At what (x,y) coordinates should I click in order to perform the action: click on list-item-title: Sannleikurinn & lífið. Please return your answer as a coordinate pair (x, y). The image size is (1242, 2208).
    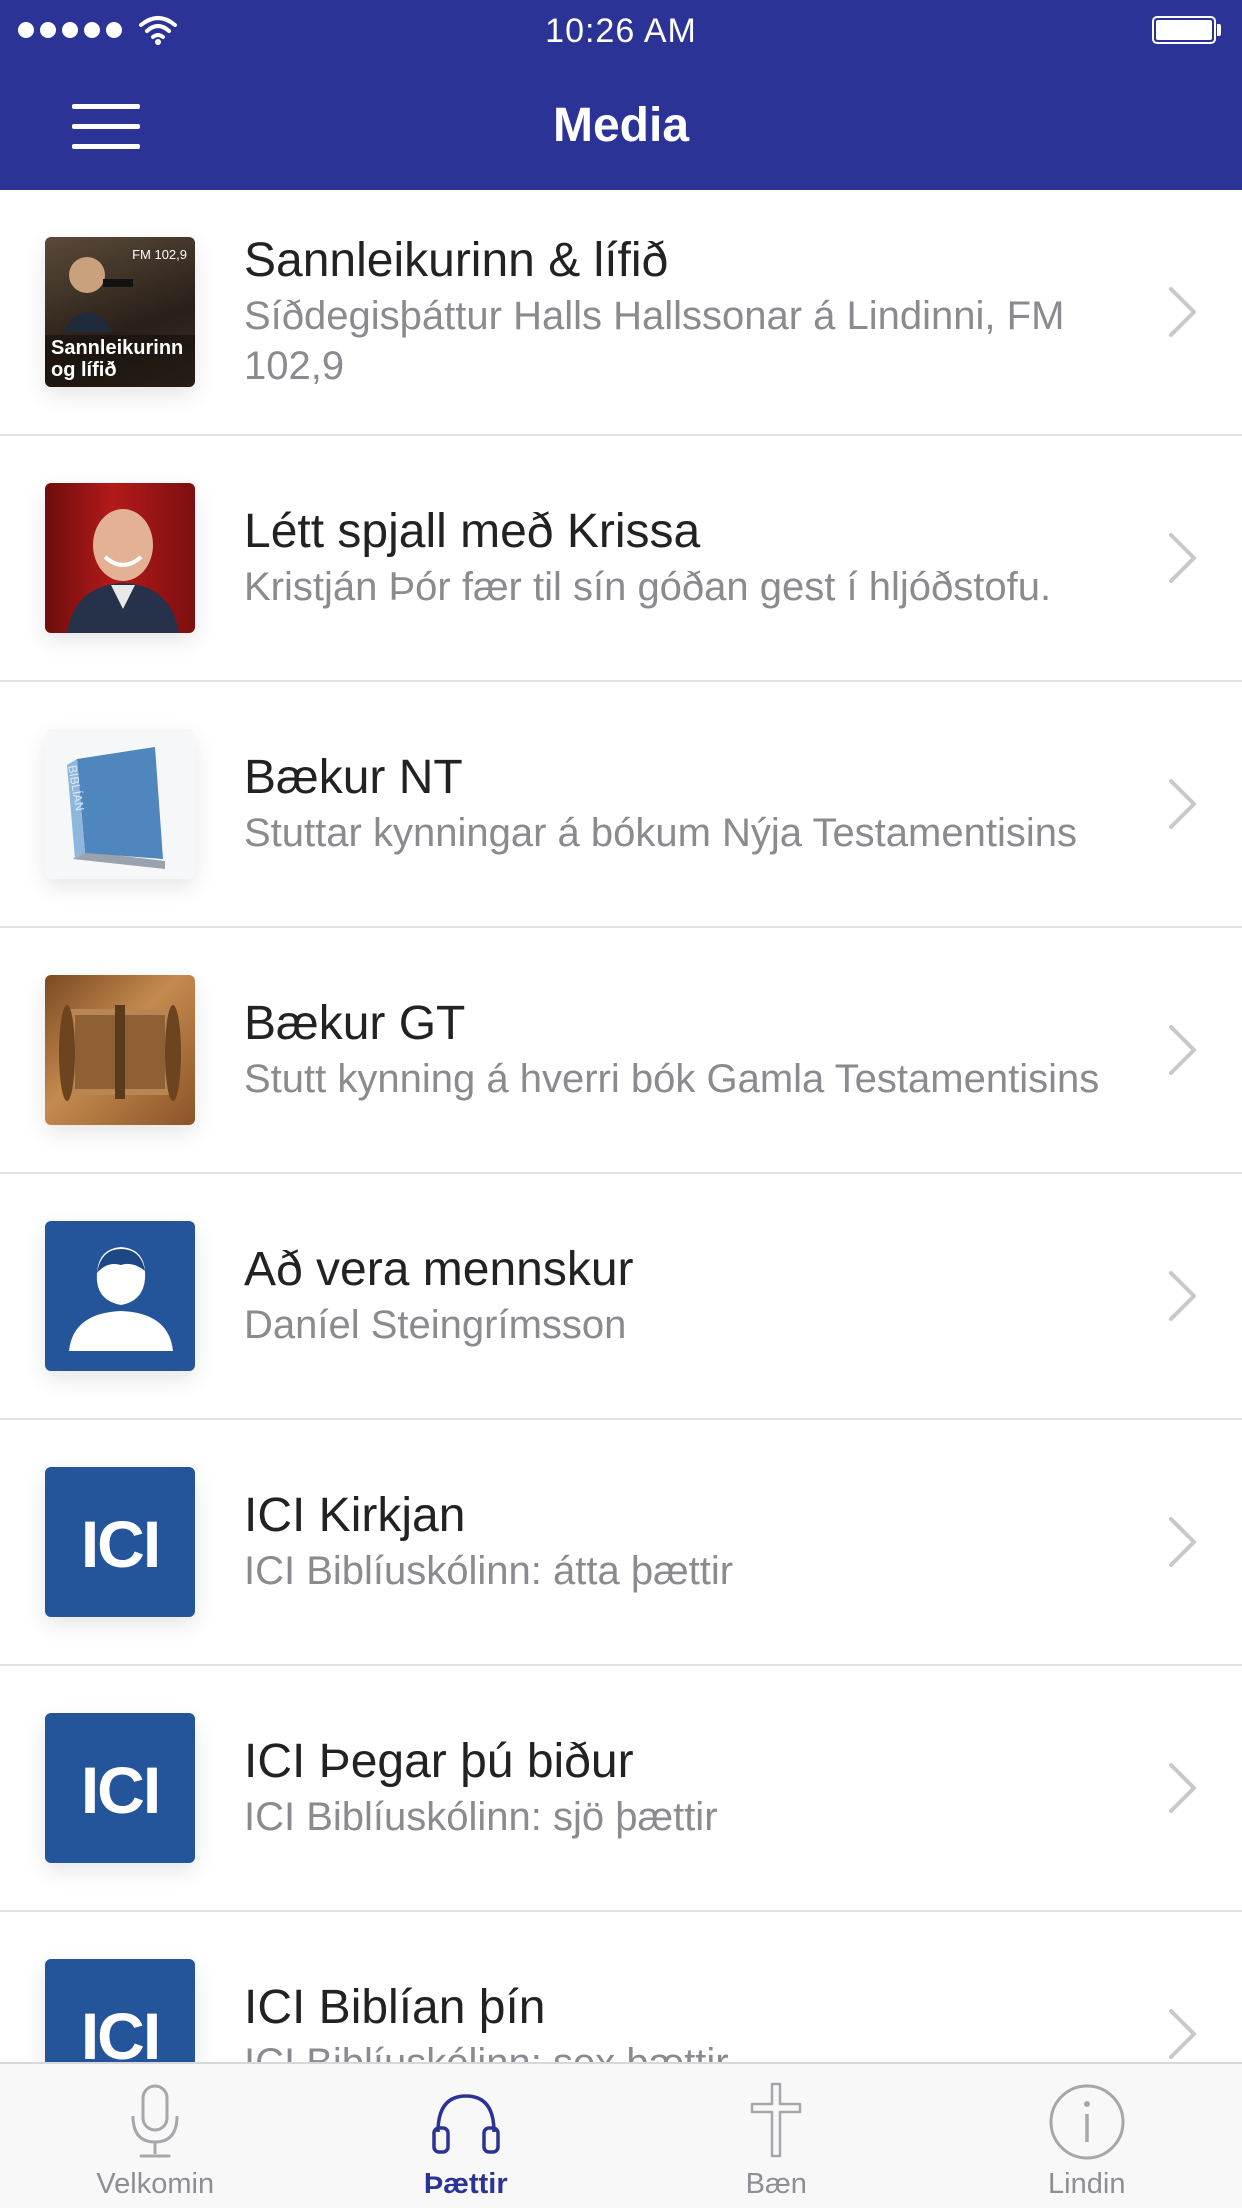
    Looking at the image, I should click on (456, 260).